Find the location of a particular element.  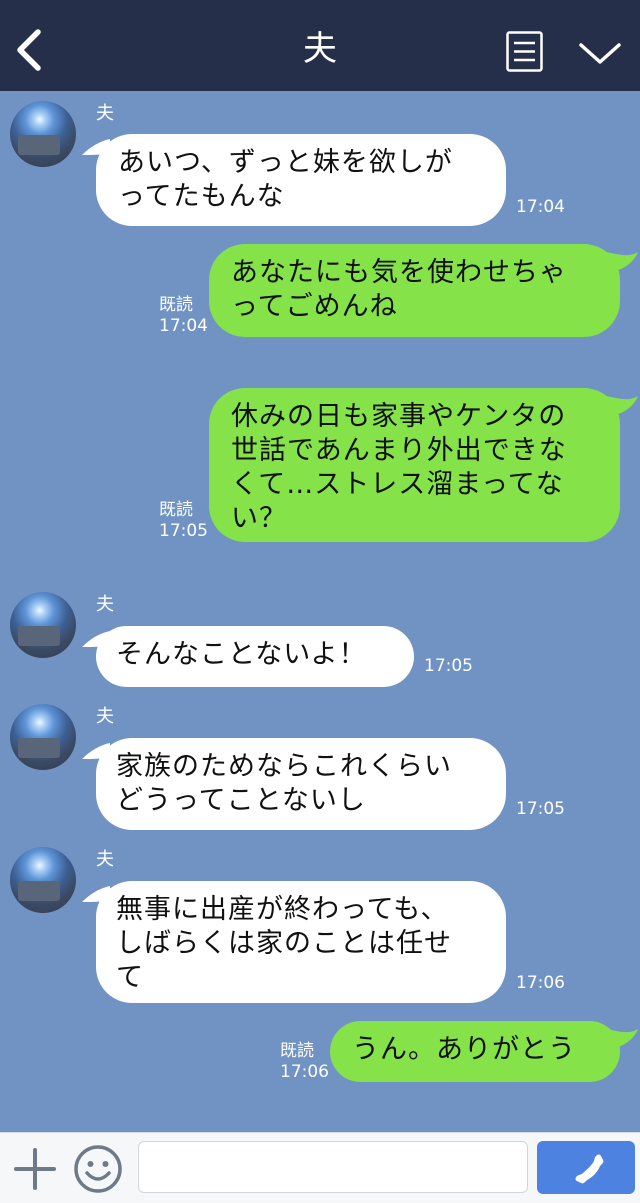

plus-icon is located at coordinates (35, 1169).